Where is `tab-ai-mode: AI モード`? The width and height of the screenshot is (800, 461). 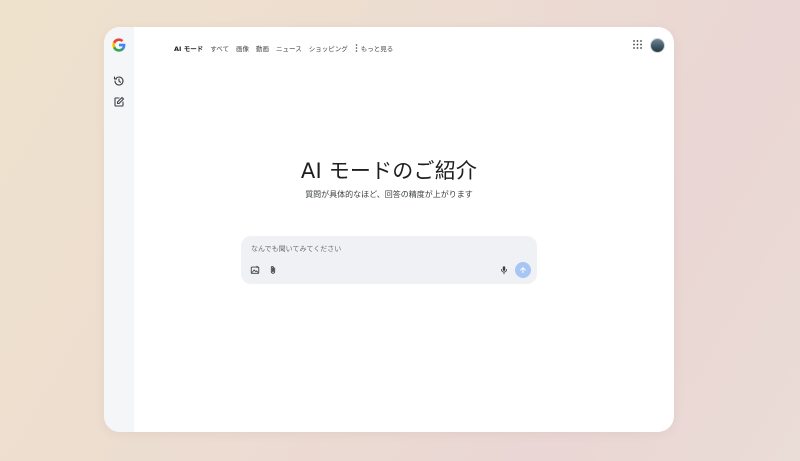
tab-ai-mode: AI モード is located at coordinates (188, 48).